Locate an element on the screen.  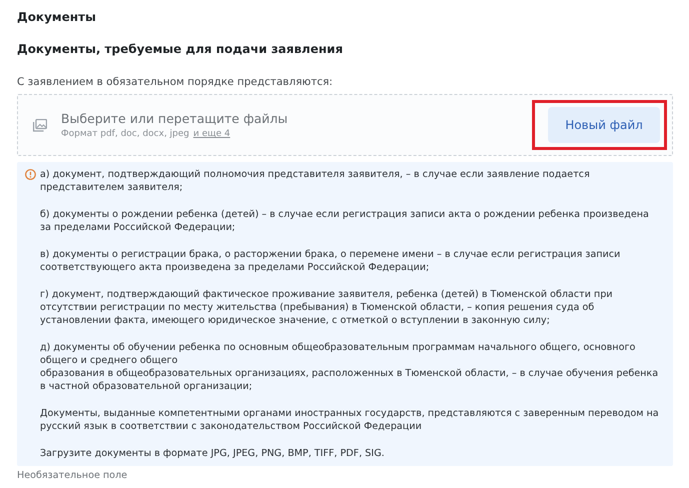
info-paragraph: Загрузите документы в формате JPG, JPEG, PNG, BMP, TIFF, PDF, SIG. is located at coordinates (213, 453).